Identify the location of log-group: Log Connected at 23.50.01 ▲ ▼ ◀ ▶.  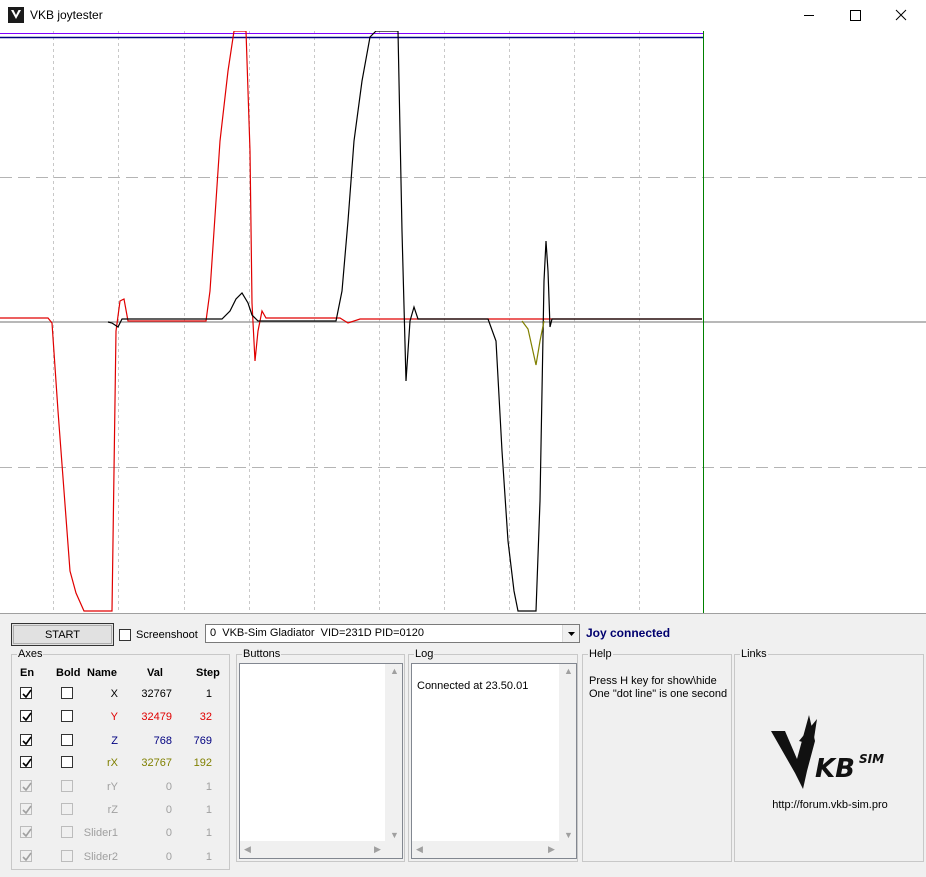
(493, 755).